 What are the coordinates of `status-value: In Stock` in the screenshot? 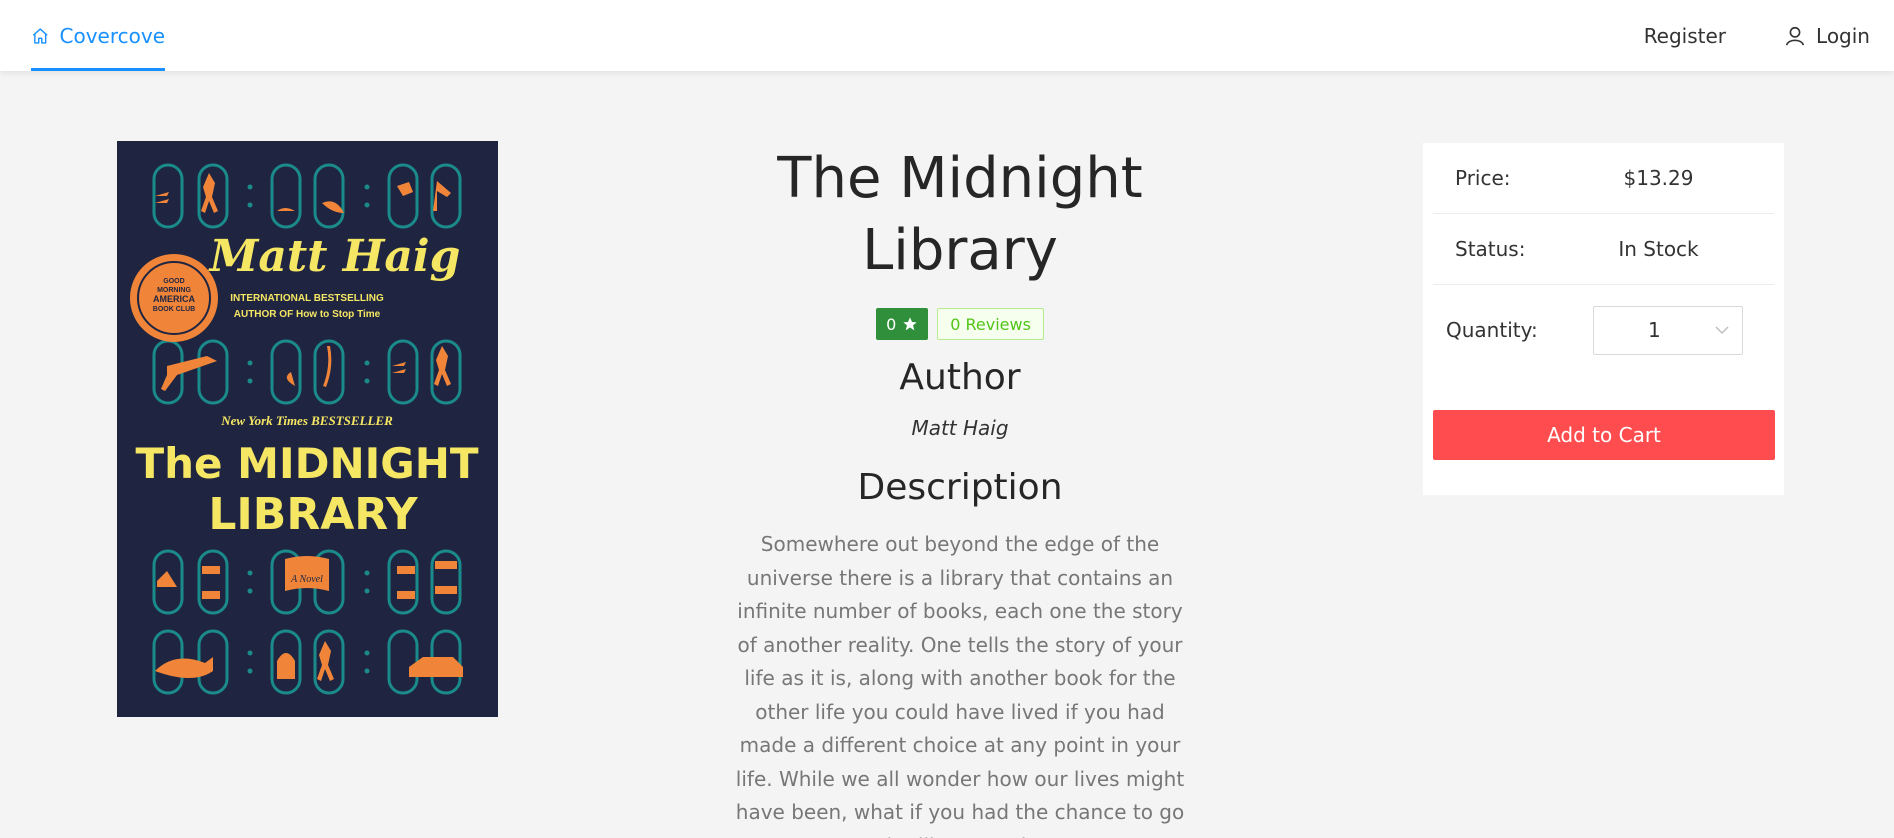 It's located at (1658, 249).